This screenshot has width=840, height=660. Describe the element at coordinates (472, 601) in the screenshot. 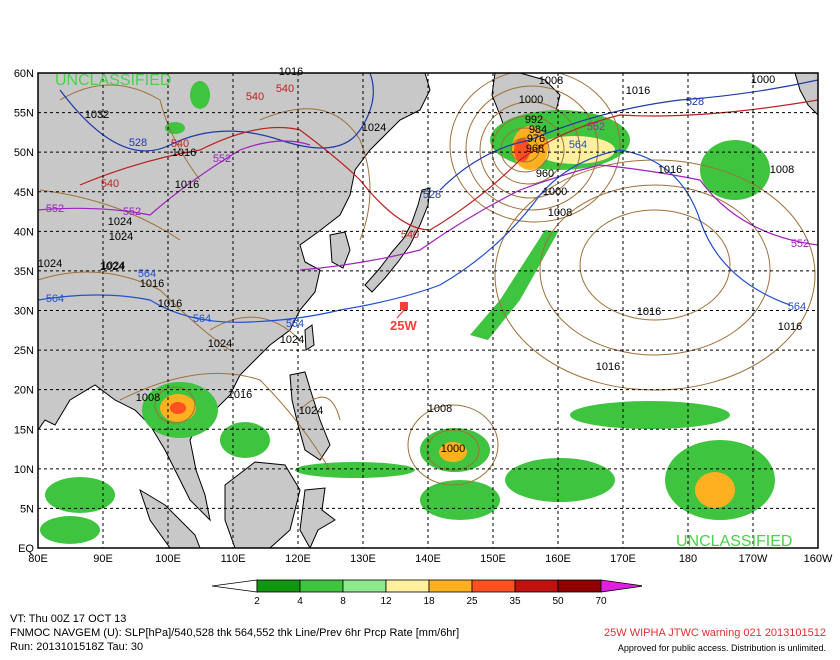

I see `colorbar-label: 25` at that location.